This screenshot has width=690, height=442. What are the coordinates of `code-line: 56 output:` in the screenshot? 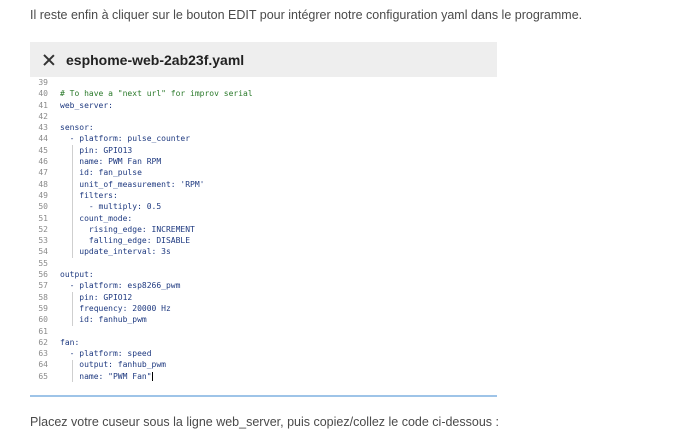 It's located at (263, 274).